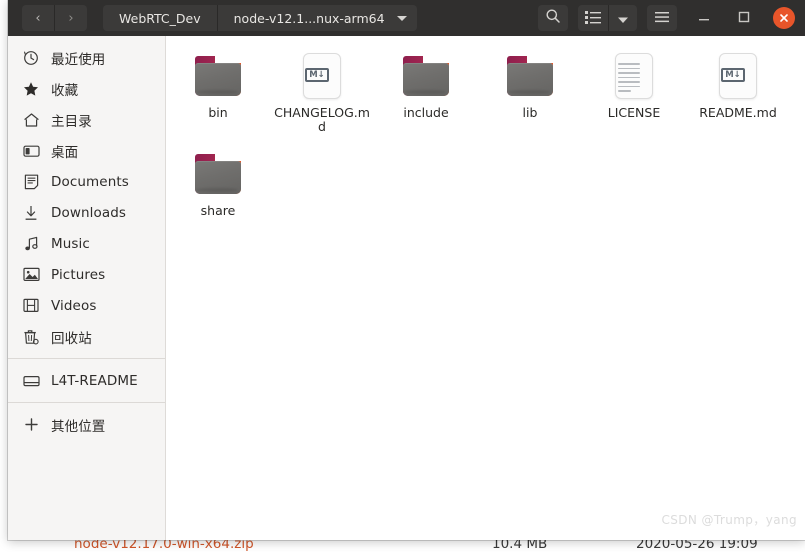  I want to click on film-icon, so click(31, 306).